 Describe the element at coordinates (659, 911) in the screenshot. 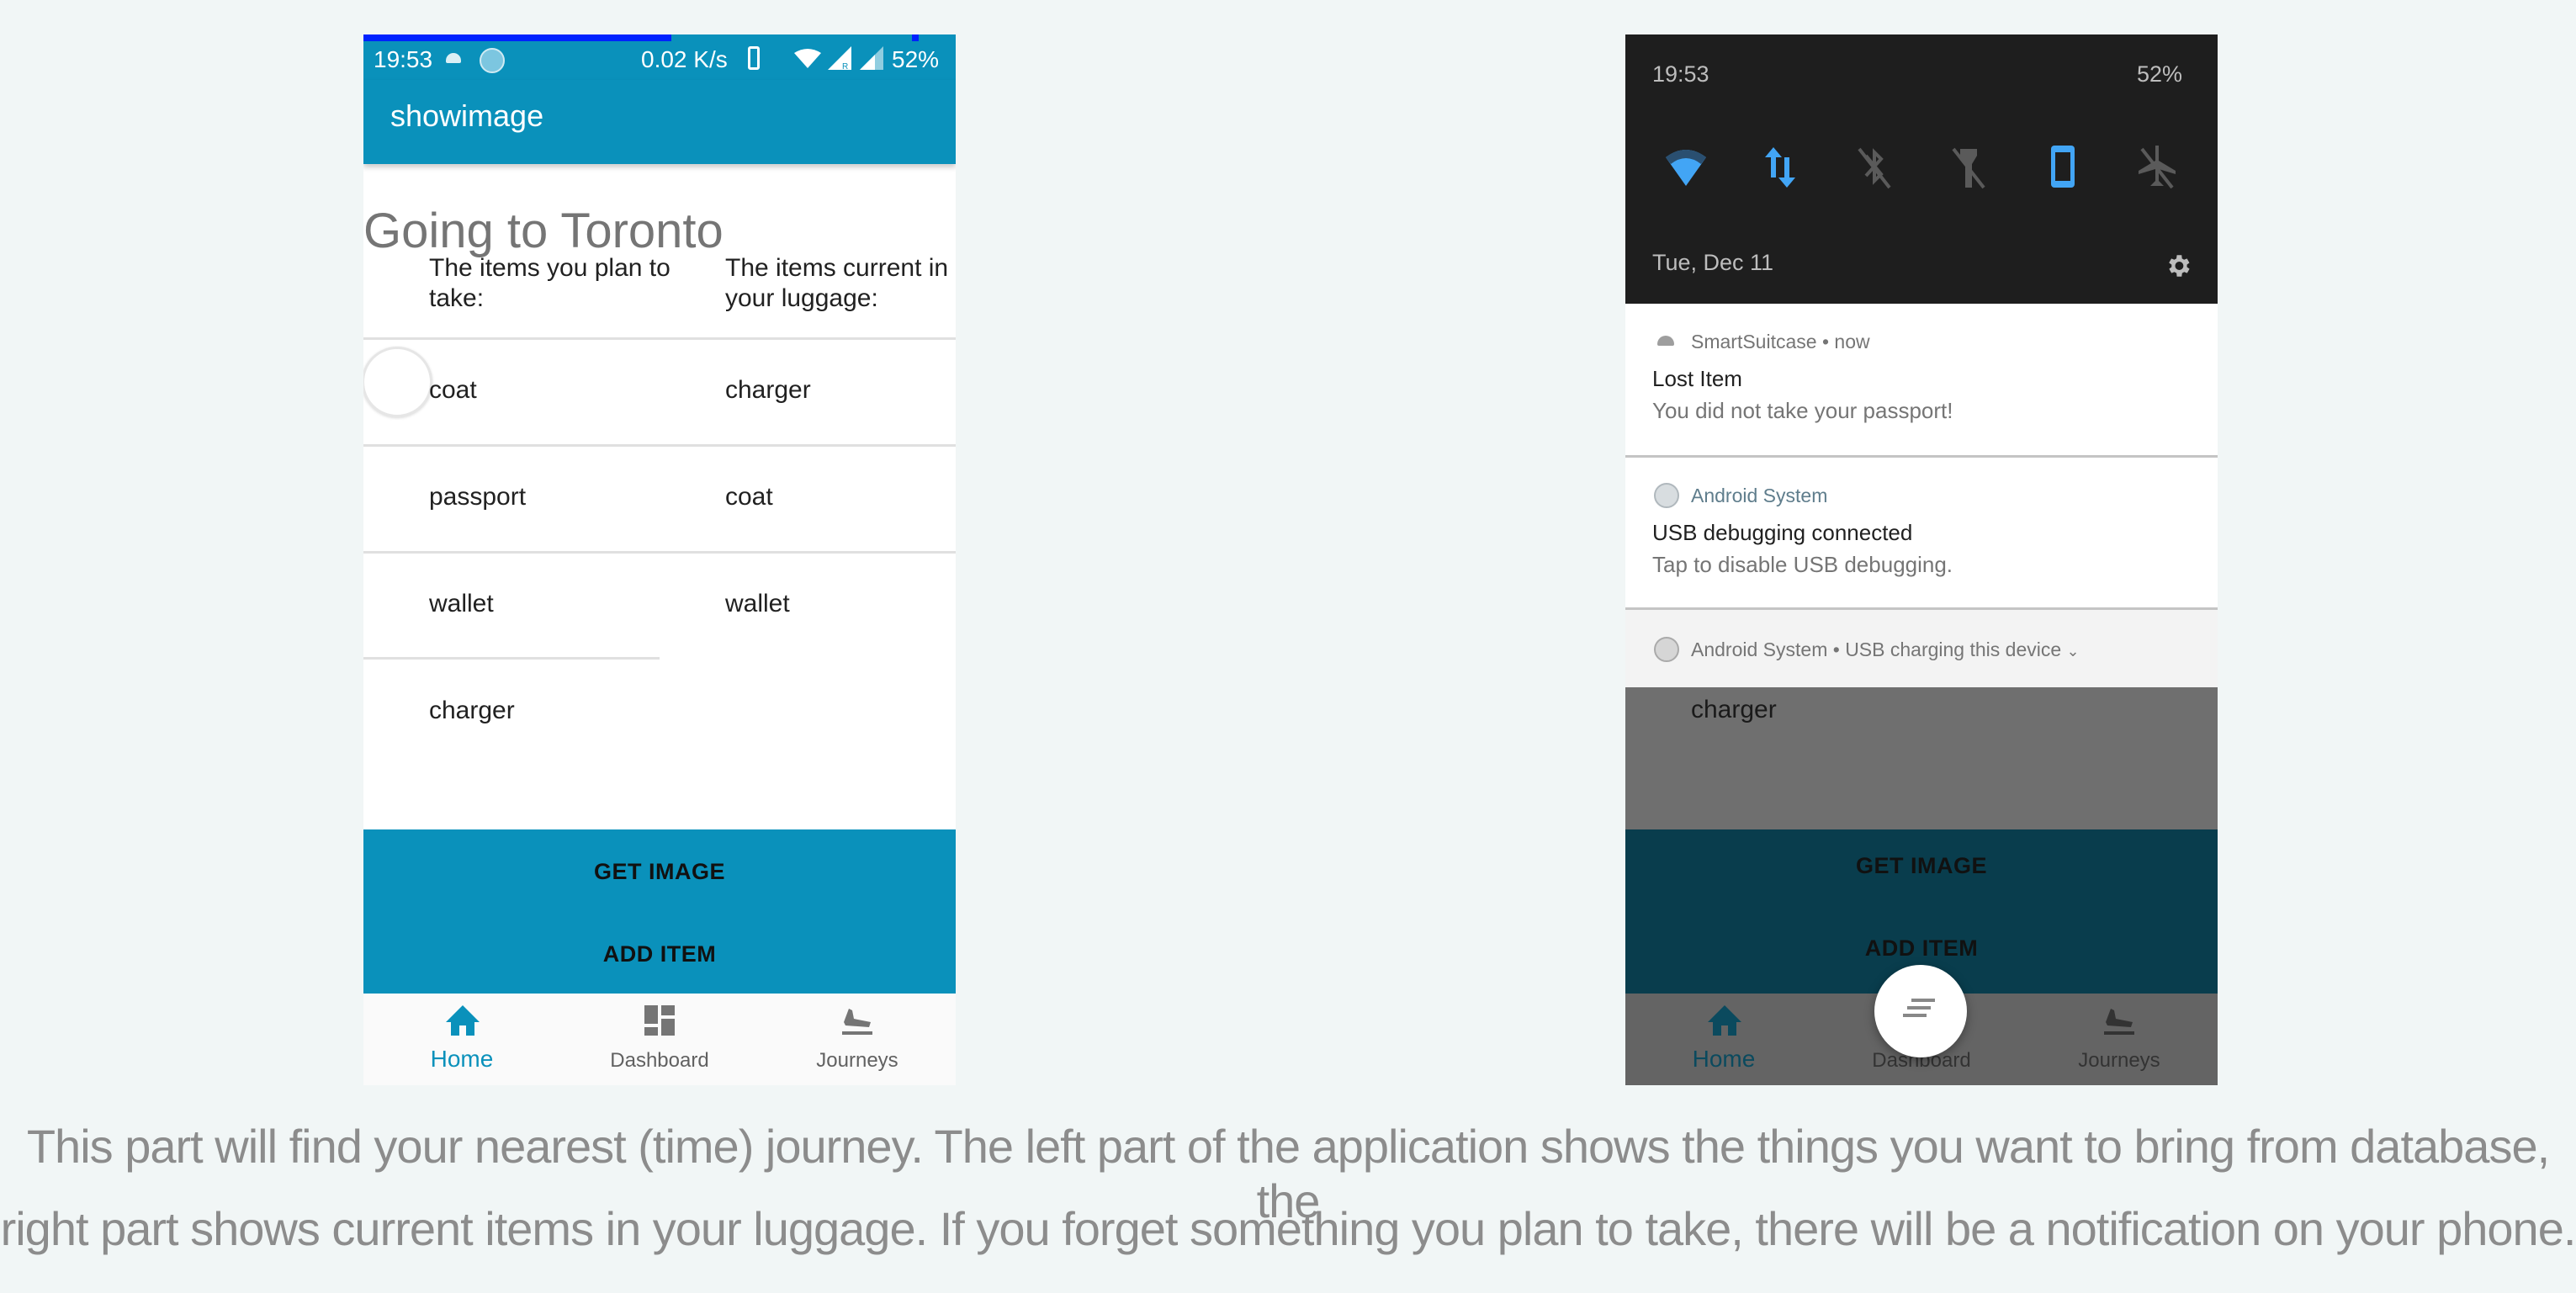

I see `button-area: GET IMAGE ADD ITEM` at that location.